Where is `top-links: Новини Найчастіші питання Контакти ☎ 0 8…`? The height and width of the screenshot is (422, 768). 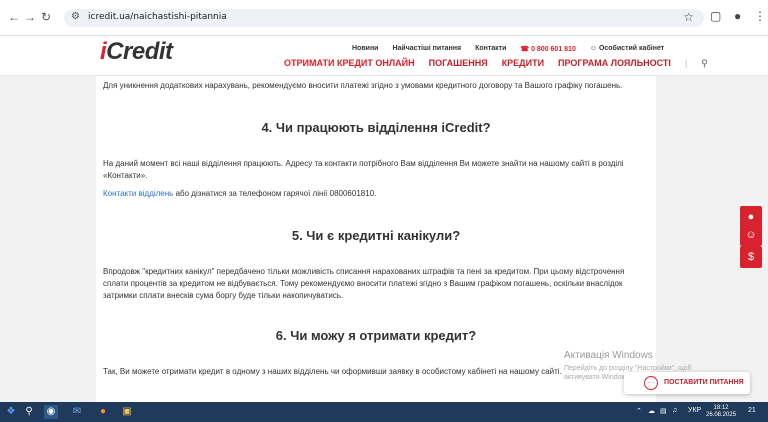 top-links: Новини Найчастіші питання Контакти ☎ 0 8… is located at coordinates (508, 49).